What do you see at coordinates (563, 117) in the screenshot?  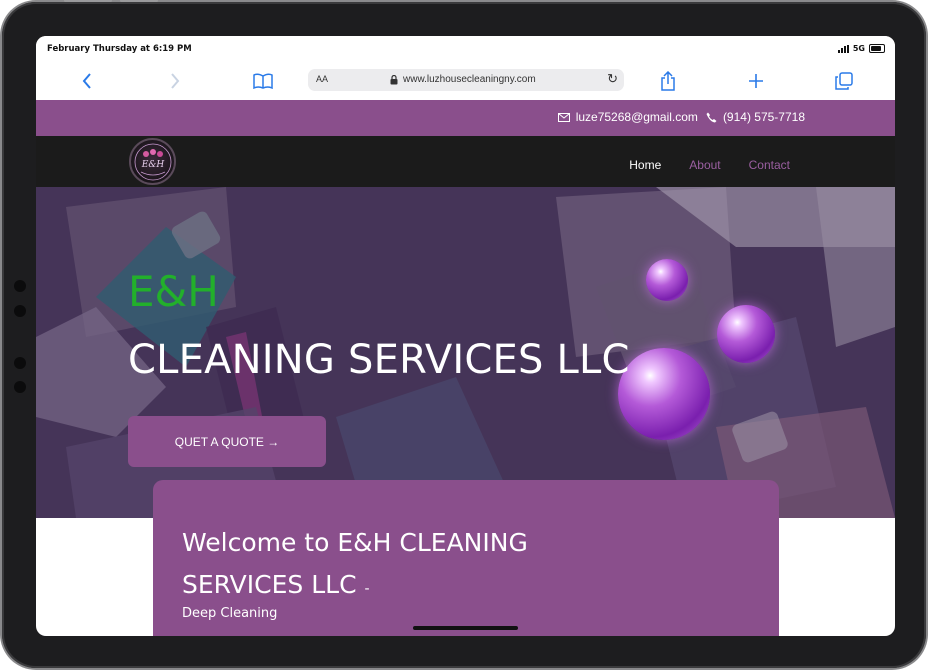 I see `envelope-icon` at bounding box center [563, 117].